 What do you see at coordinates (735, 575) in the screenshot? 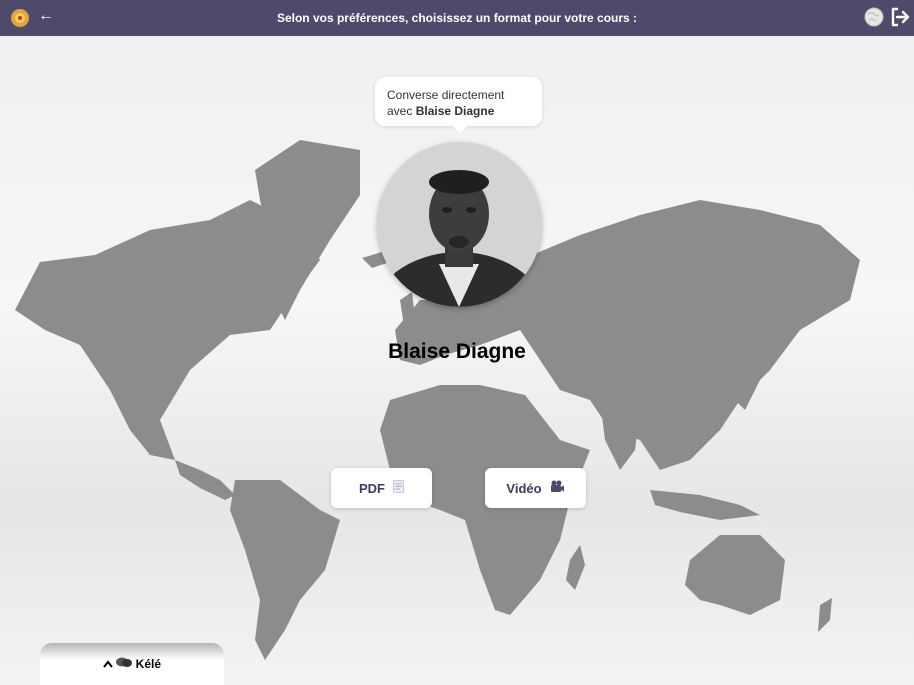
I see `australia-shape` at bounding box center [735, 575].